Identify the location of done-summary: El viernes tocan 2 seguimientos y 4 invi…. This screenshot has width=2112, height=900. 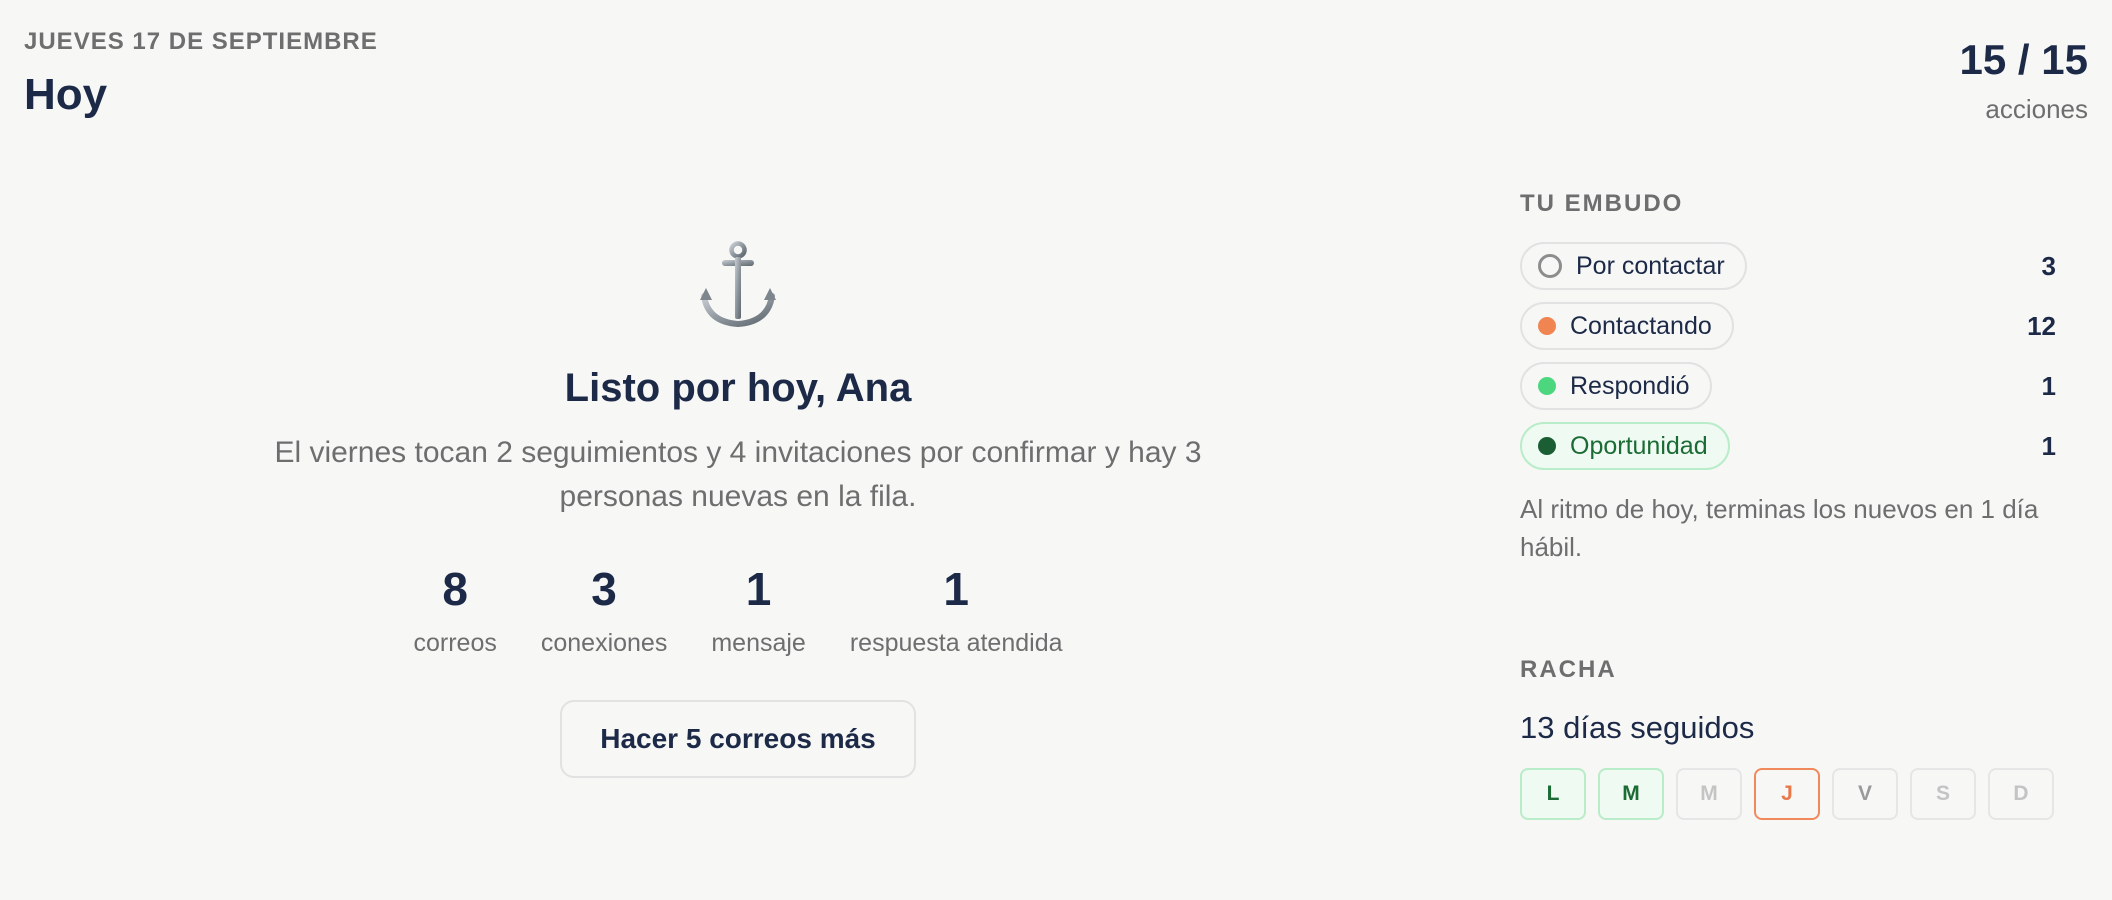
(738, 474).